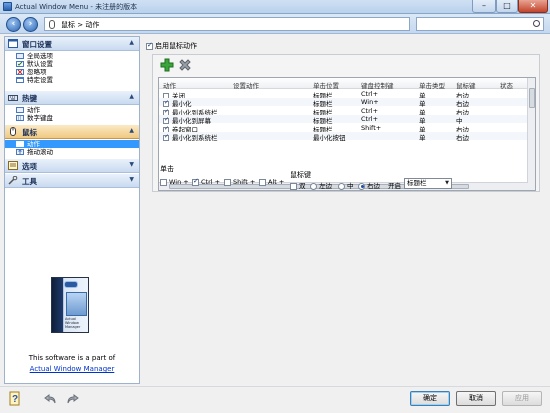 This screenshot has width=550, height=413. What do you see at coordinates (321, 185) in the screenshot?
I see `left-button-radio: 左边` at bounding box center [321, 185].